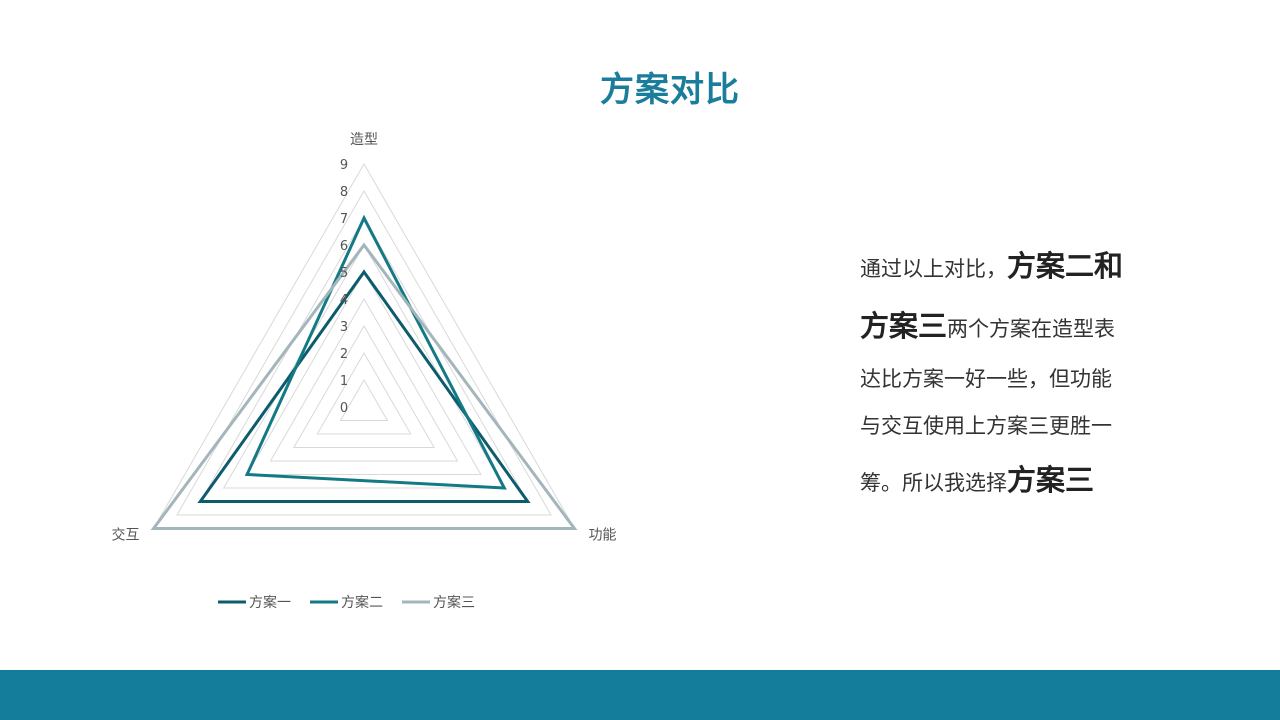 The width and height of the screenshot is (1280, 720). Describe the element at coordinates (344, 300) in the screenshot. I see `tick-label: 4` at that location.